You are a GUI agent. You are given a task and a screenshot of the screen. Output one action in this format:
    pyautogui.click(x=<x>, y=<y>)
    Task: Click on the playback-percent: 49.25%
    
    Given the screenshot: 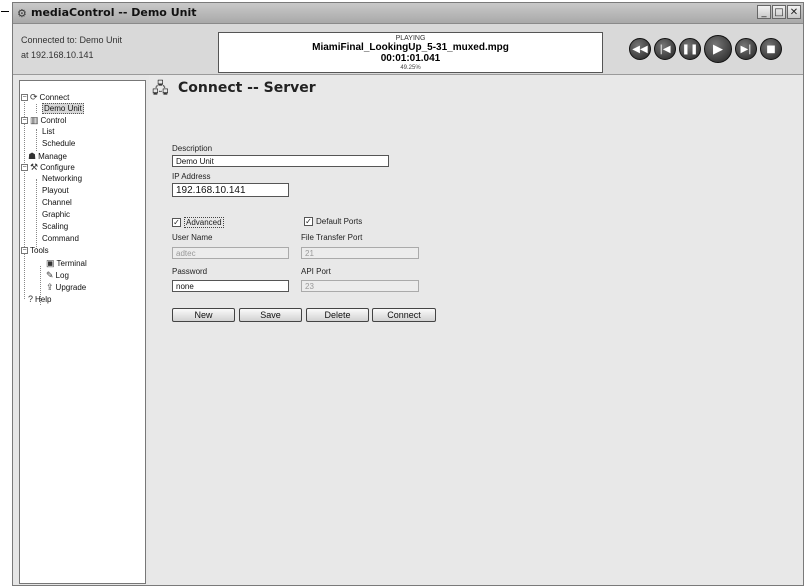 What is the action you would take?
    pyautogui.click(x=410, y=68)
    